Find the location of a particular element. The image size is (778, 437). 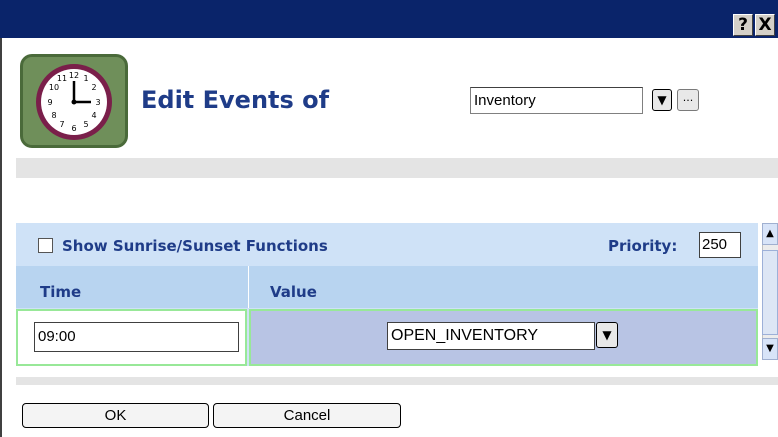

svg-text: 11 is located at coordinates (62, 78).